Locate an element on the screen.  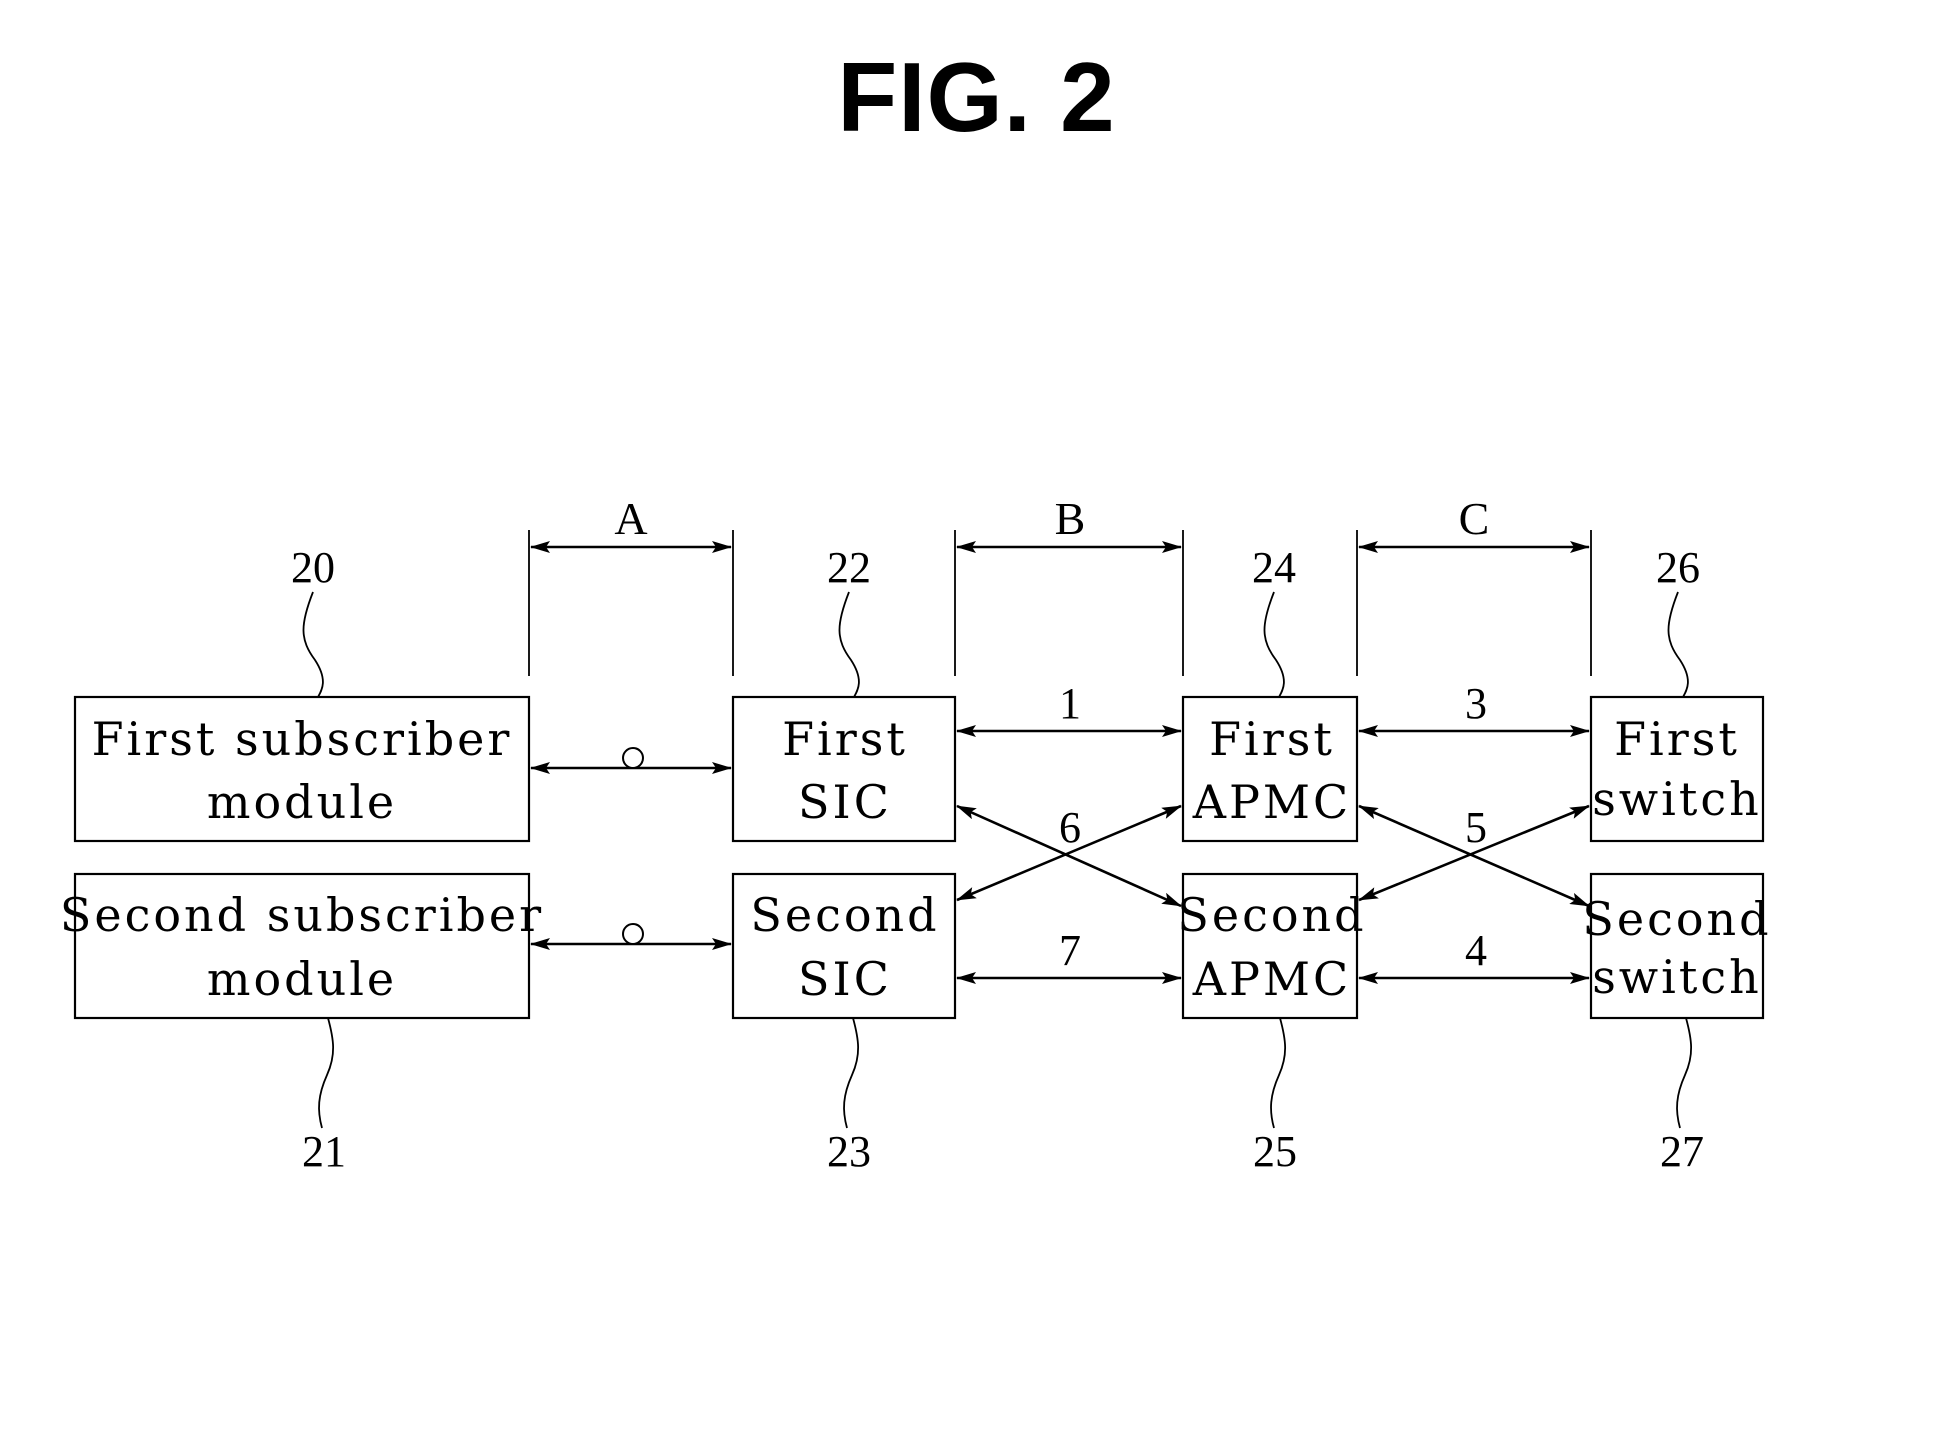
block-second-apmc: Second APMC is located at coordinates (1271, 946).